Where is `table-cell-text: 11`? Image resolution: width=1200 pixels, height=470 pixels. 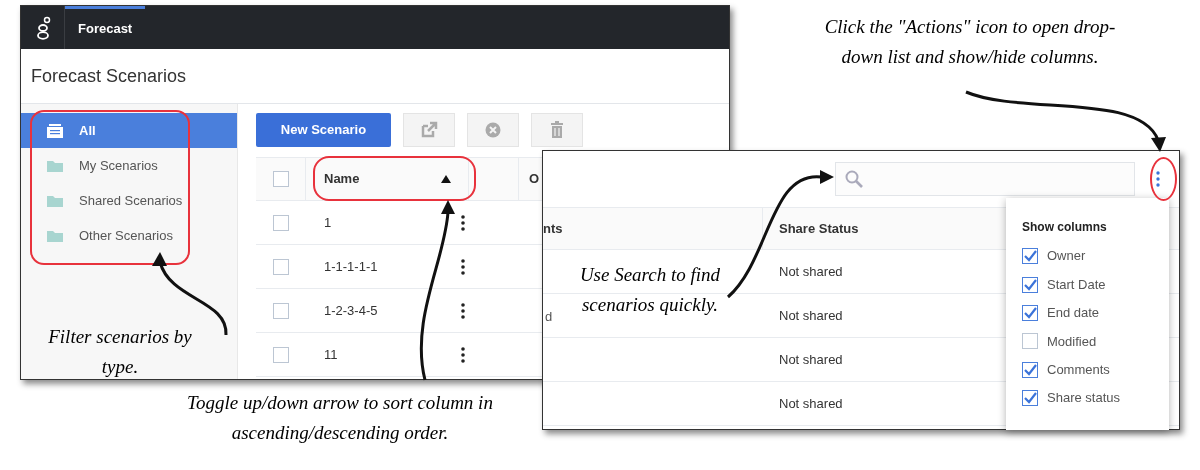
table-cell-text: 11 is located at coordinates (331, 354).